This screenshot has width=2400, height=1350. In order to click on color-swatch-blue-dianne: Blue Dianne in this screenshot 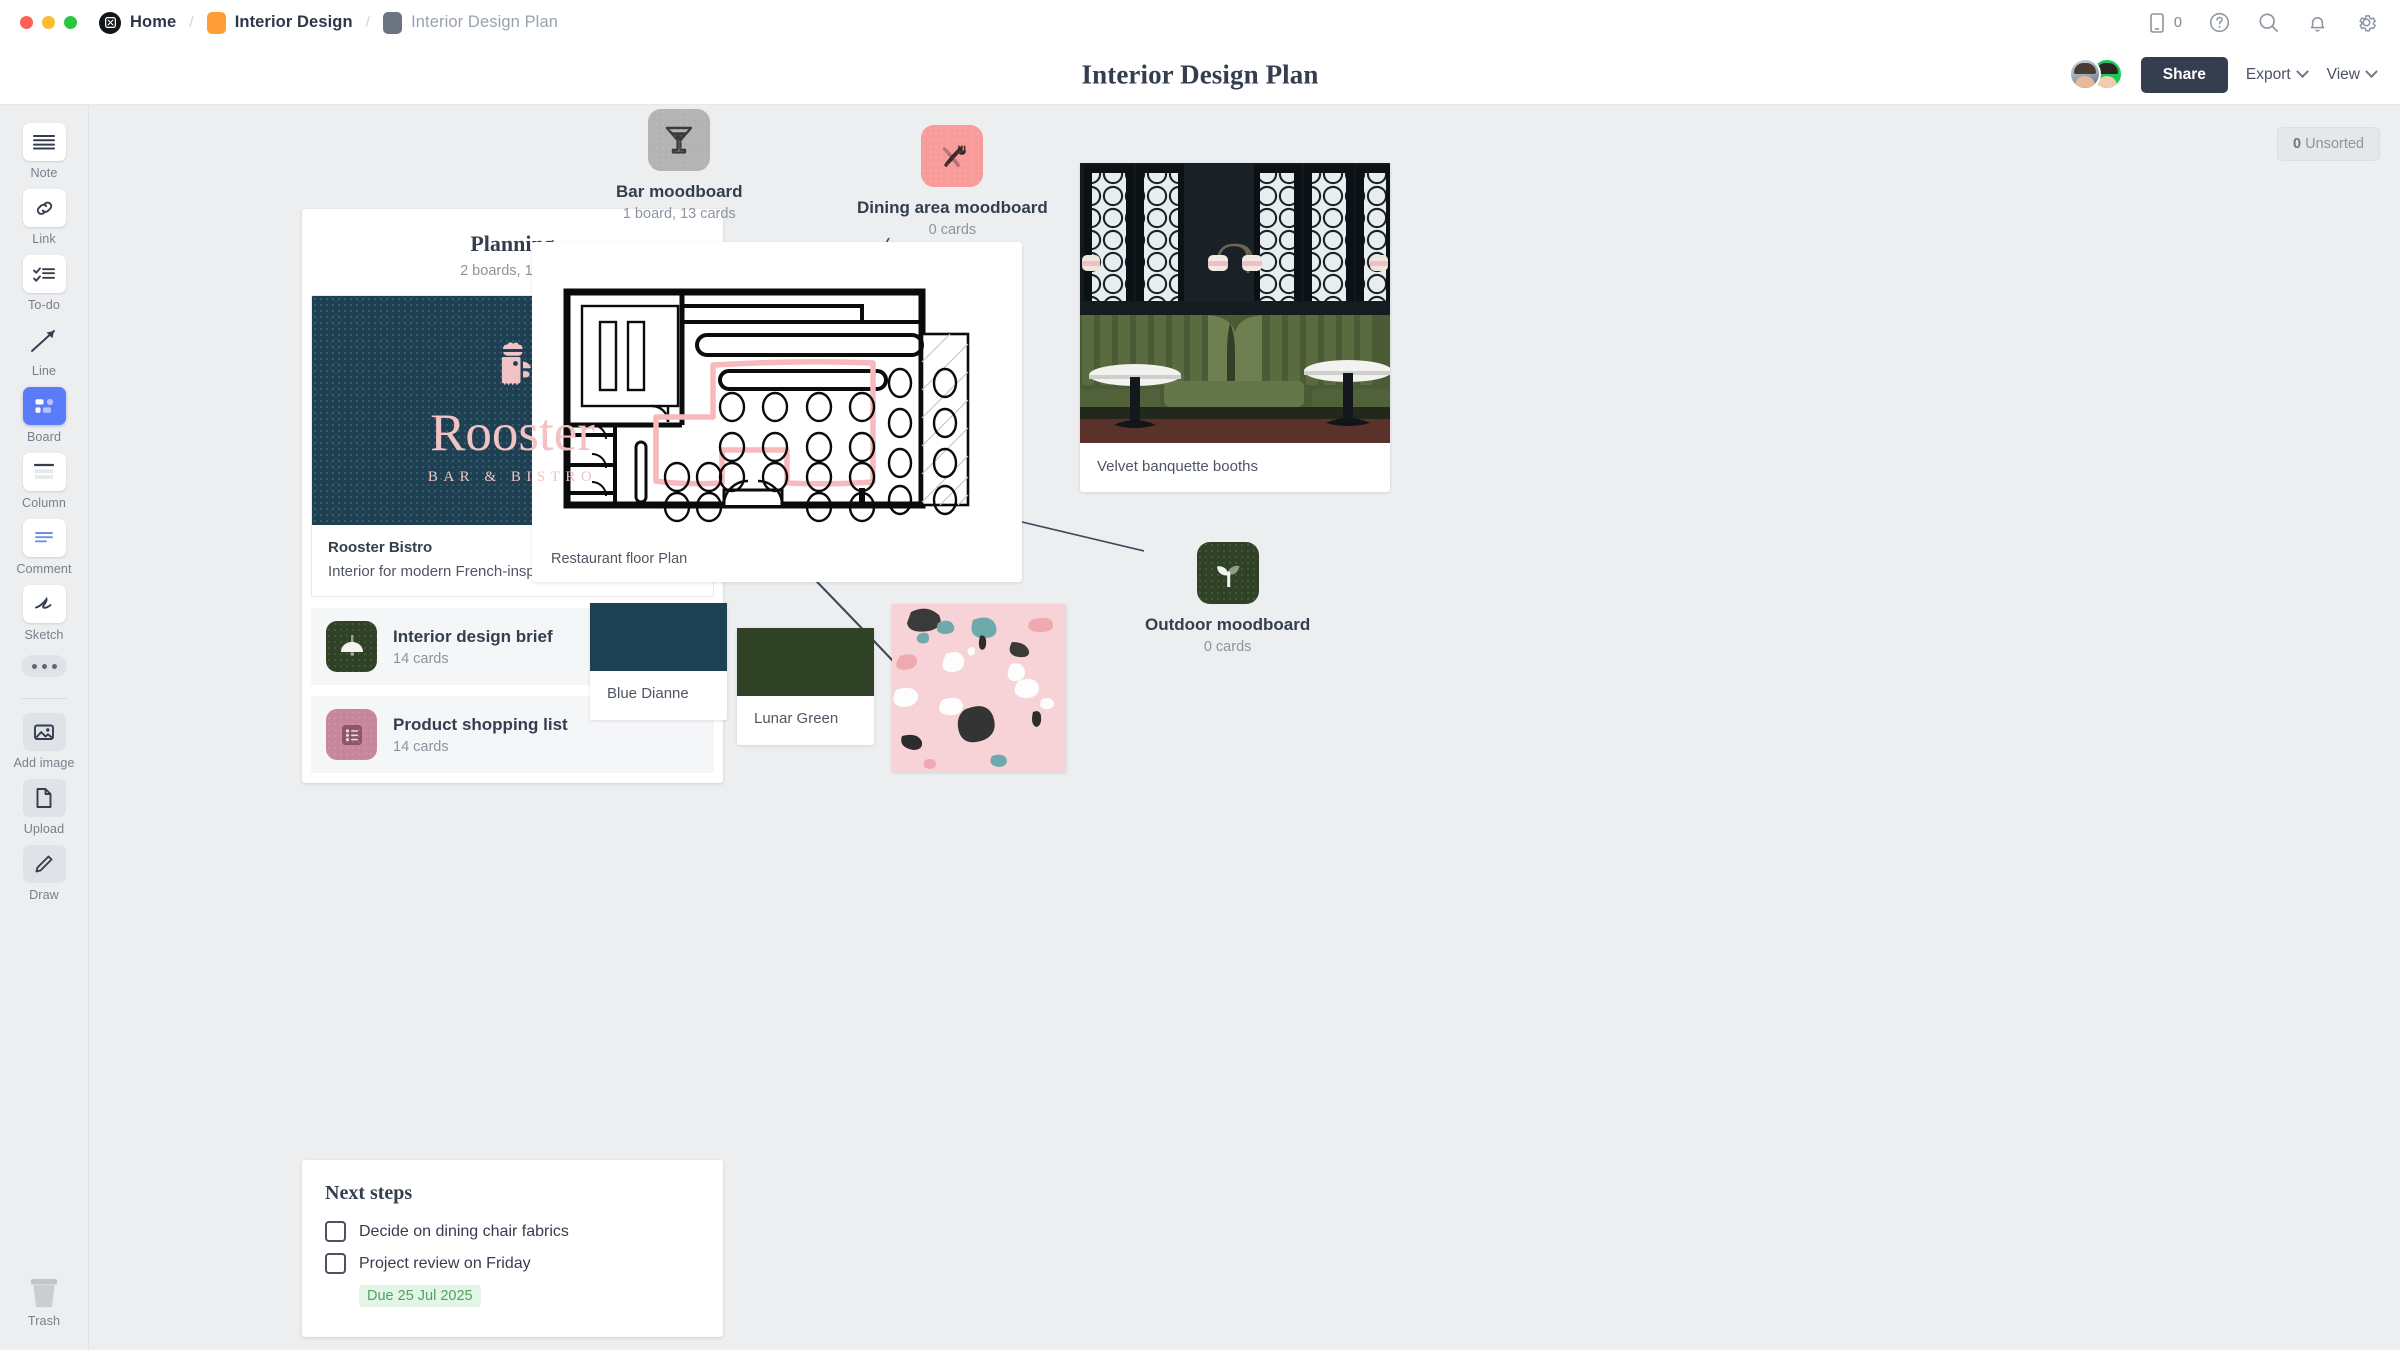, I will do `click(658, 661)`.